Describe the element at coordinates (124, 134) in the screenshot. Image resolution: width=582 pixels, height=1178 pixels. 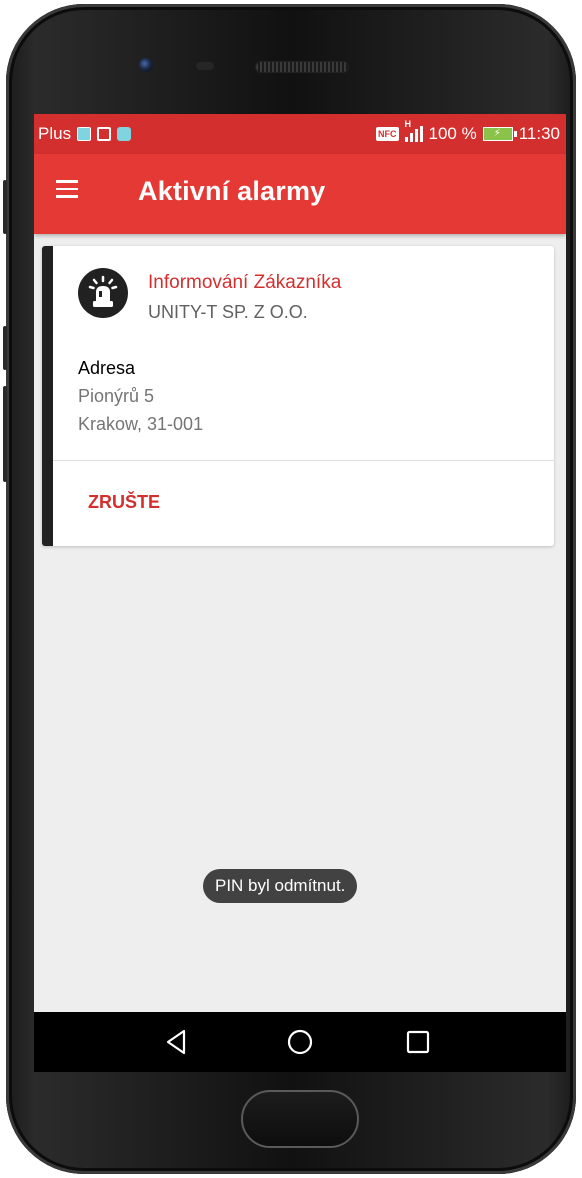
I see `shield-notification-icon` at that location.